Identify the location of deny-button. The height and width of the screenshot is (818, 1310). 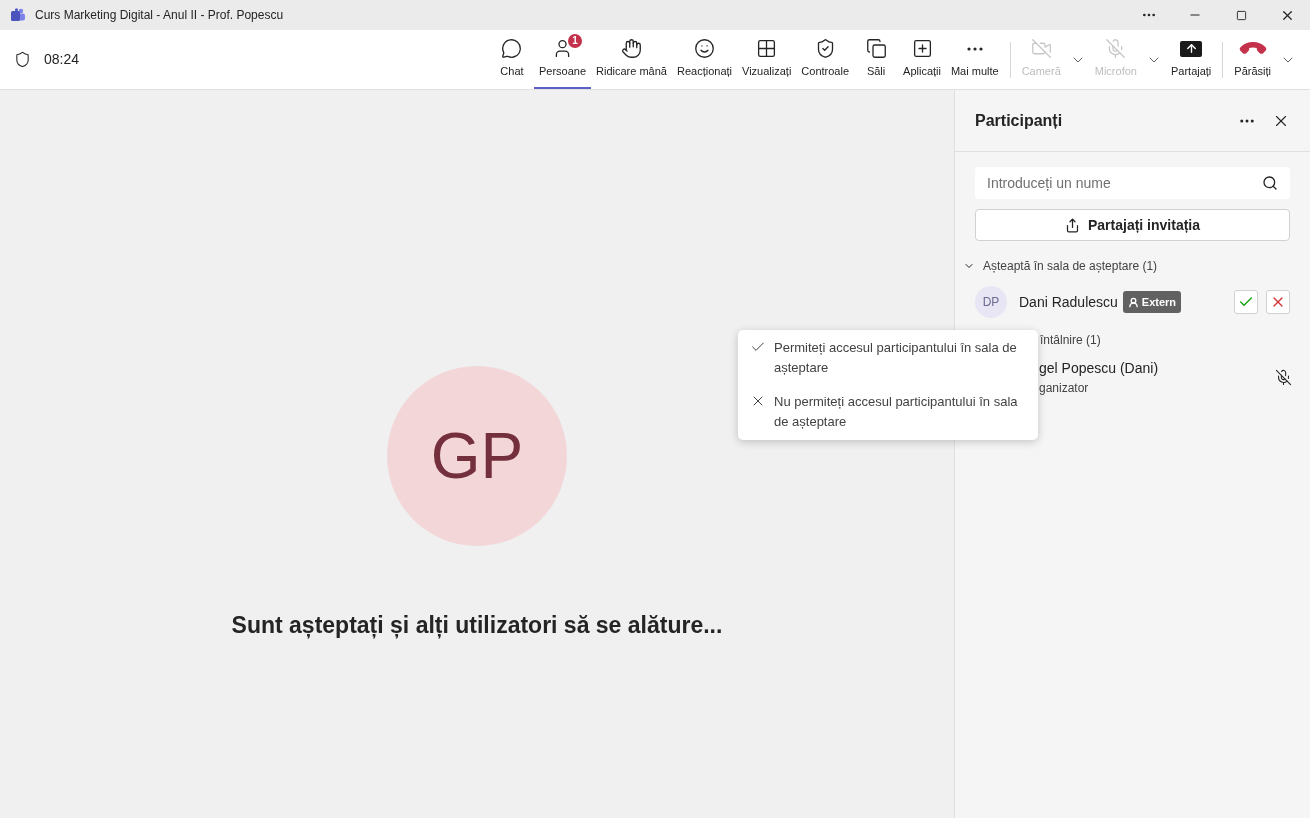
(1278, 302).